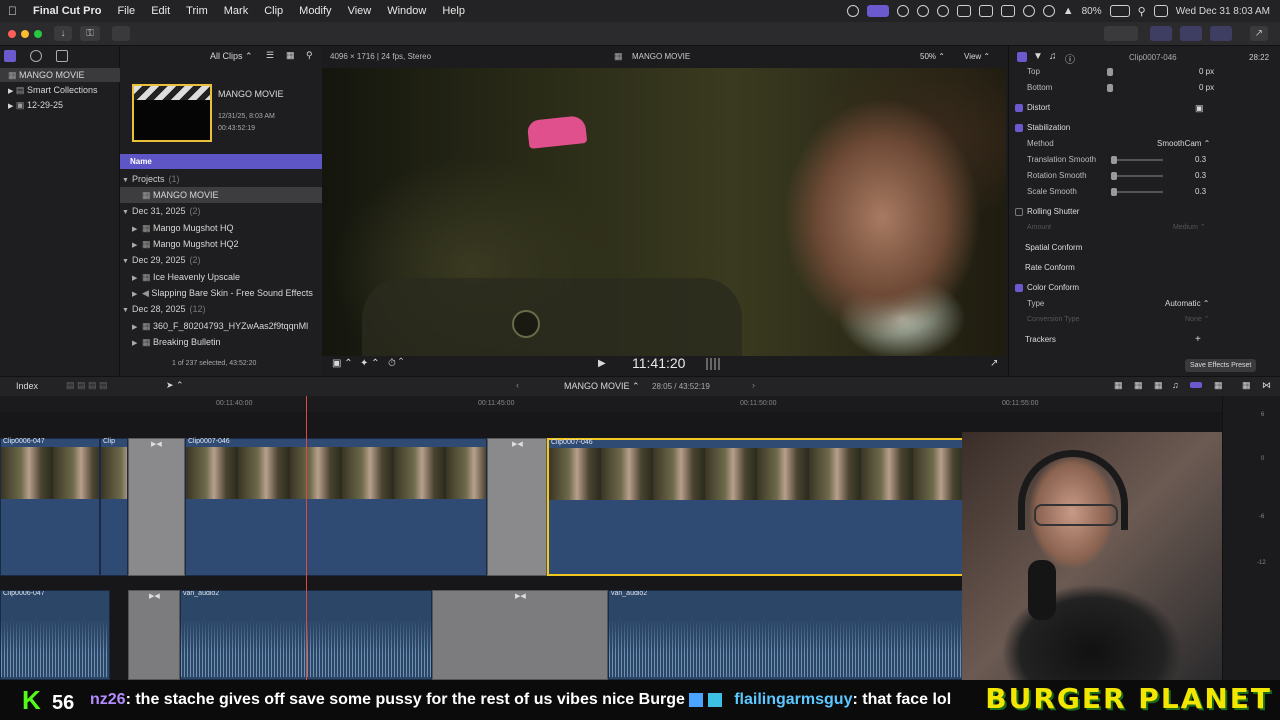  Describe the element at coordinates (221, 342) in the screenshot. I see `list-item: ▶ ▦ Breaking Bulletin` at that location.